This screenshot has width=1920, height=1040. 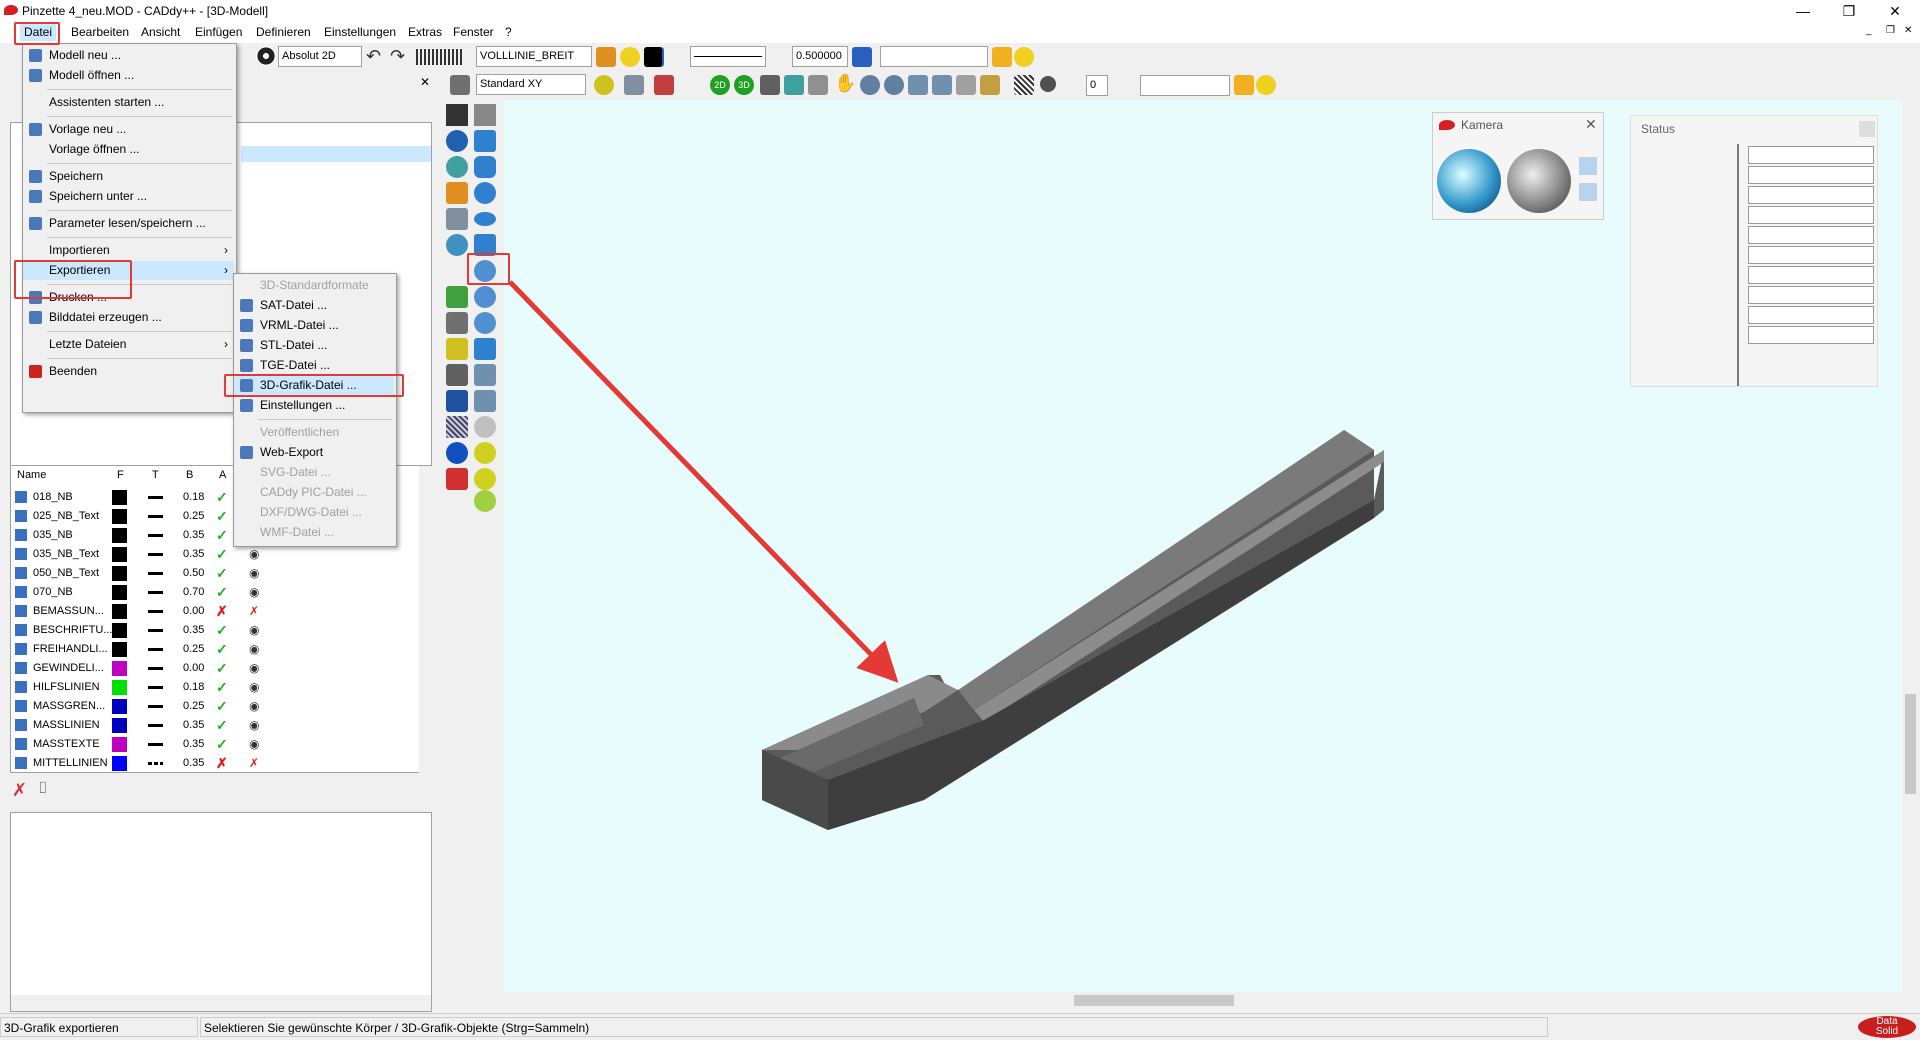 What do you see at coordinates (221, 1003) in the screenshot?
I see `properties-hscroll` at bounding box center [221, 1003].